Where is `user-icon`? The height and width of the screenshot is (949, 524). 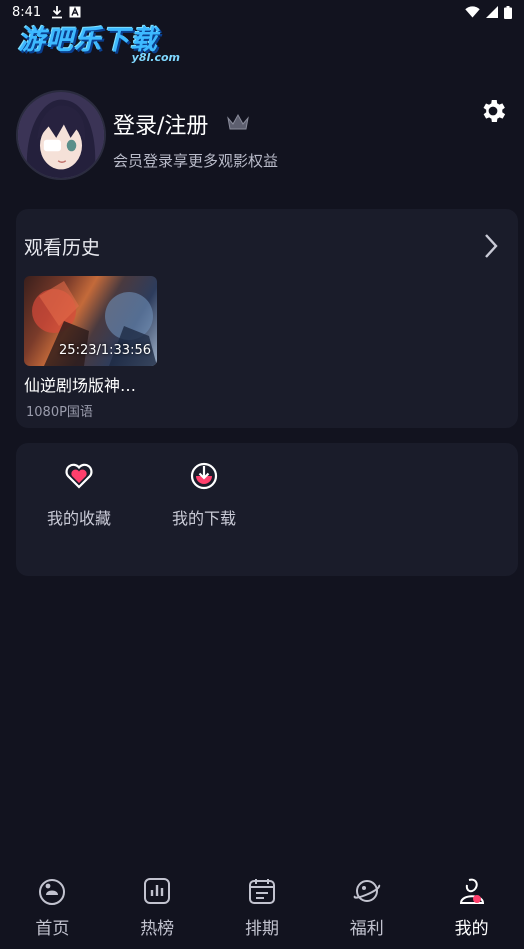
user-icon is located at coordinates (471, 891).